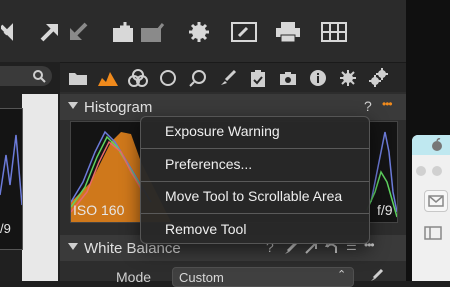 The image size is (450, 287). I want to click on add-collection-icon, so click(124, 32).